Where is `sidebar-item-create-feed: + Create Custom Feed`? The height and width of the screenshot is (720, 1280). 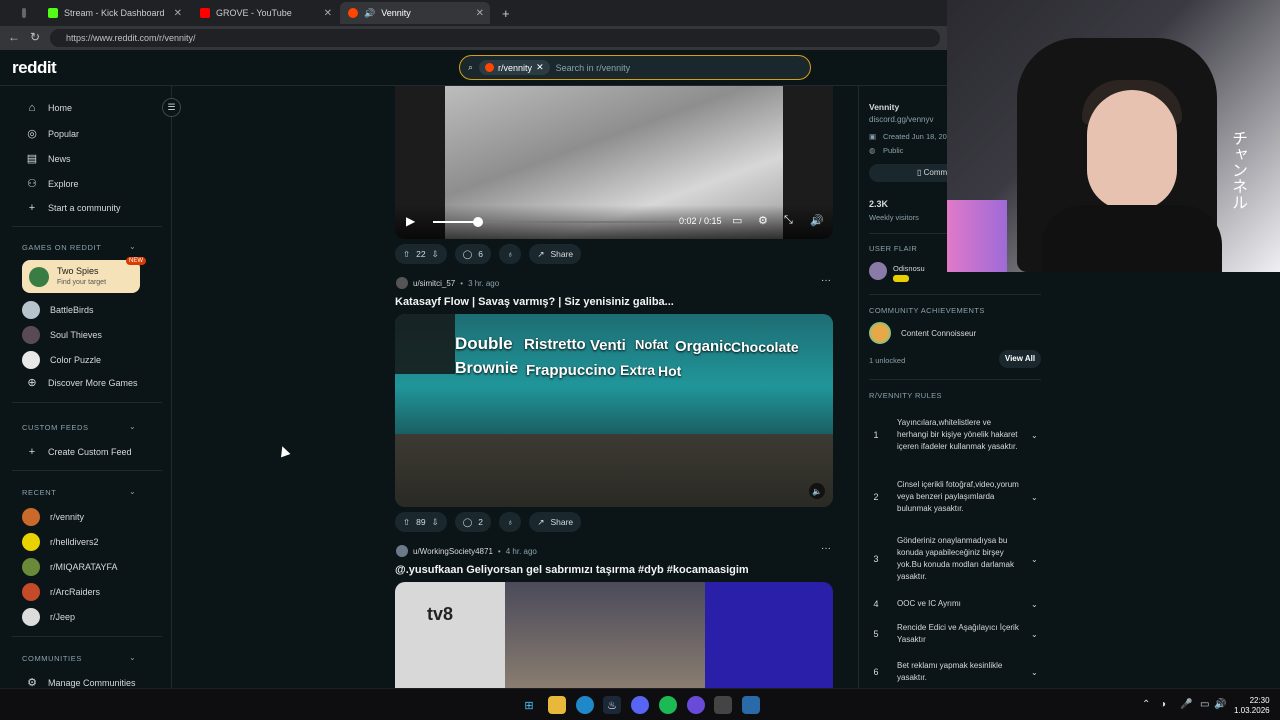 sidebar-item-create-feed: + Create Custom Feed is located at coordinates (79, 452).